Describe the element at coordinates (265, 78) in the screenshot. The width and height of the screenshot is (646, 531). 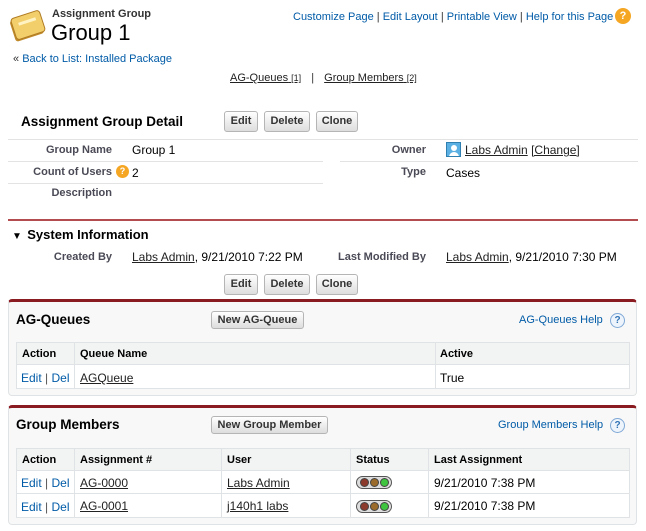
I see `related-link-ag-queues: AG-Queues [1]` at that location.